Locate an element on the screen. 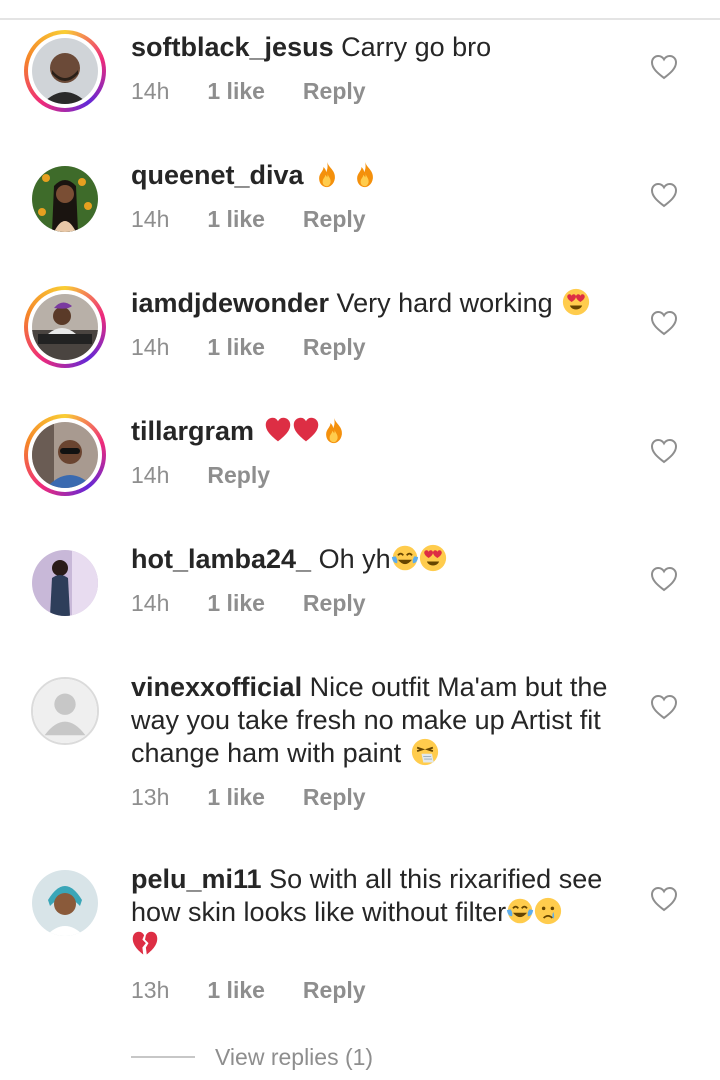 The image size is (720, 1080). broken-heart-emoji is located at coordinates (145, 944).